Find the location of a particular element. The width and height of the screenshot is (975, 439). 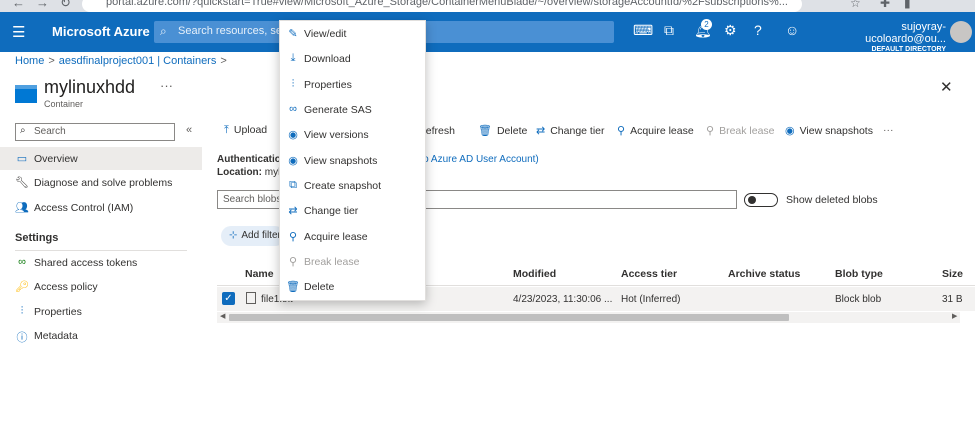

column-header-size: Size is located at coordinates (952, 274).